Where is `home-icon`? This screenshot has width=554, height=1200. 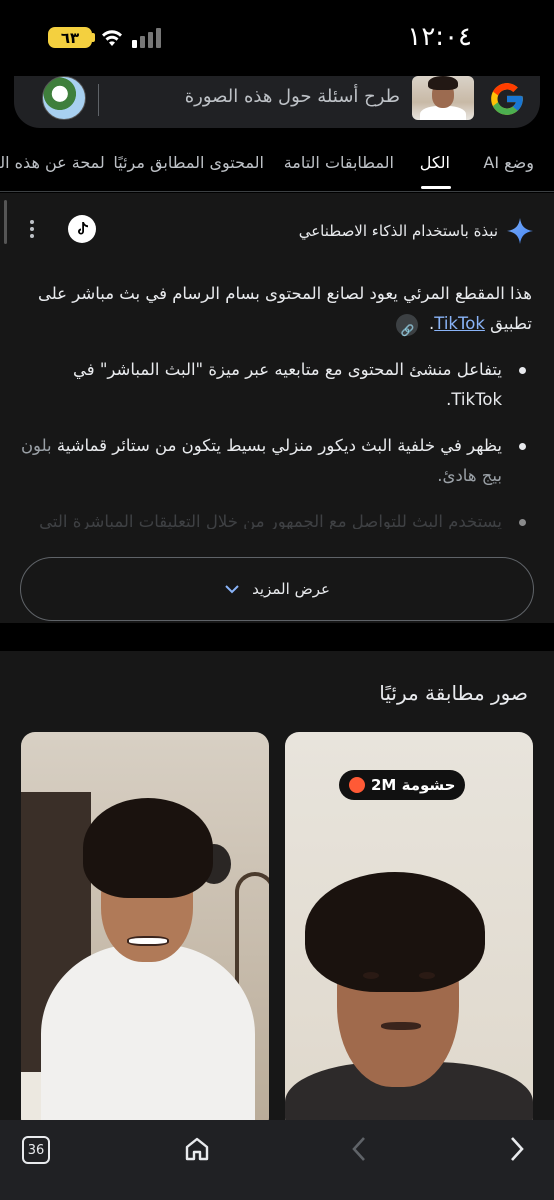 home-icon is located at coordinates (197, 1149).